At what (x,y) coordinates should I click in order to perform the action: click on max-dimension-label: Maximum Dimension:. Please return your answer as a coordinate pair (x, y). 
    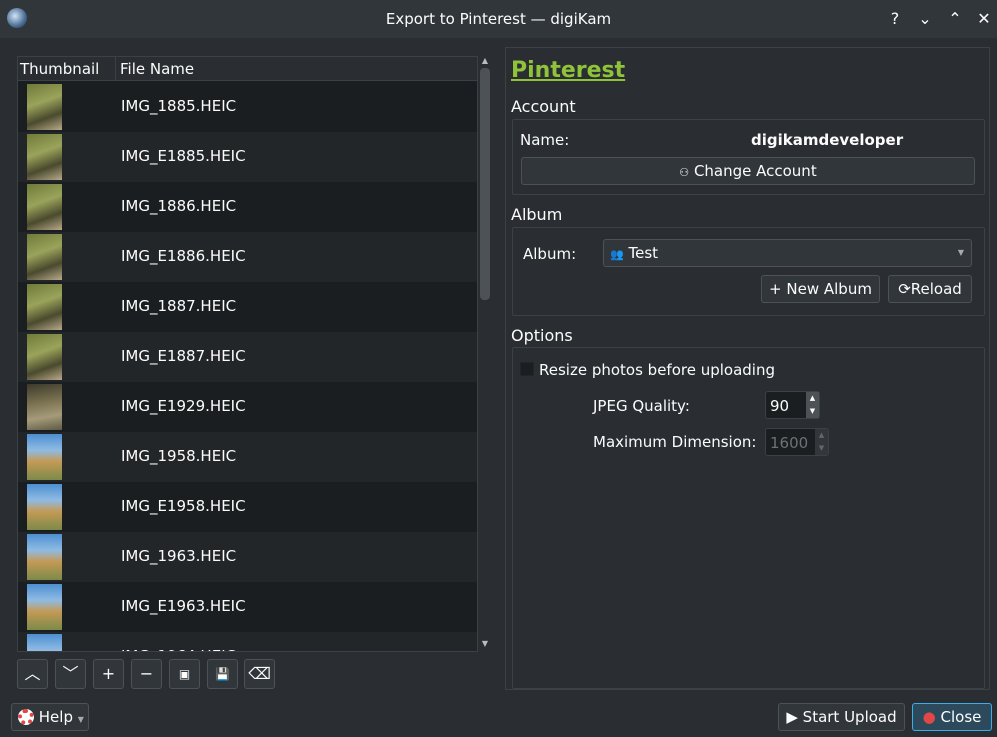
    Looking at the image, I should click on (675, 442).